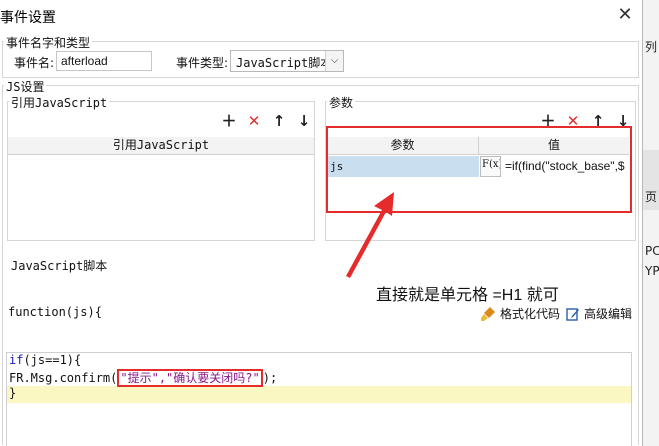 The image size is (659, 446). I want to click on event-type-value: JavaScript脚本, so click(284, 63).